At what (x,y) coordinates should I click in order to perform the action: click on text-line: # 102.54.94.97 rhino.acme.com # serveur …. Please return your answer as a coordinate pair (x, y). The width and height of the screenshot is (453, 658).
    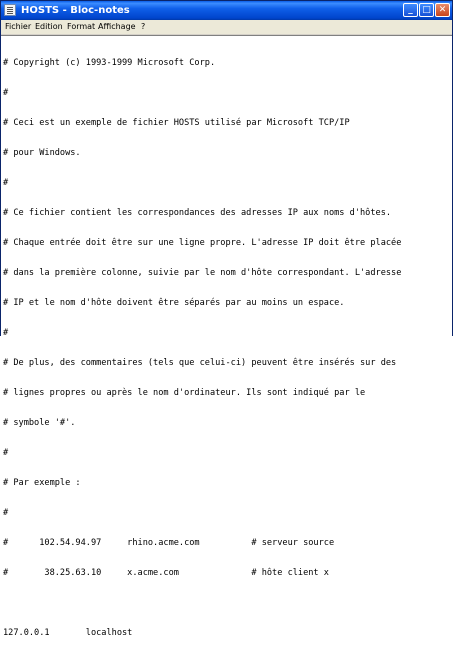
    Looking at the image, I should click on (169, 543).